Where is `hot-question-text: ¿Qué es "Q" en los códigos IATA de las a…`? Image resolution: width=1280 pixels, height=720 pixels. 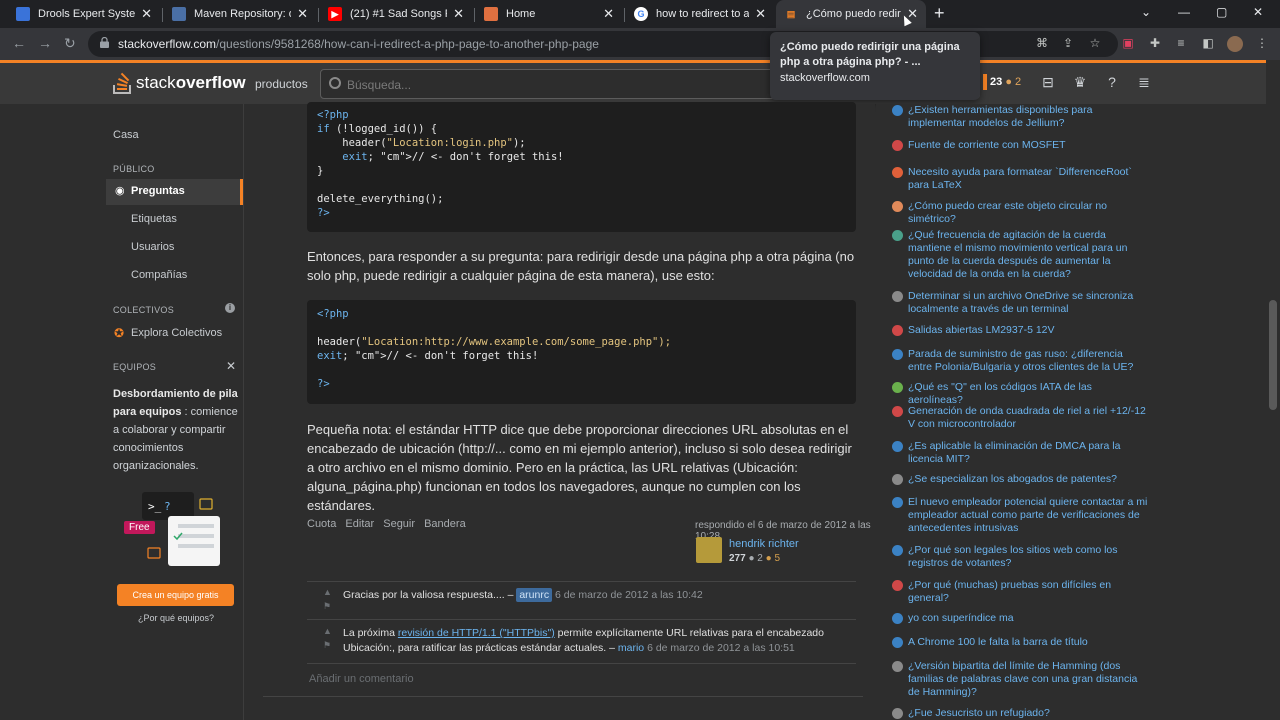 hot-question-text: ¿Qué es "Q" en los códigos IATA de las a… is located at coordinates (1000, 393).